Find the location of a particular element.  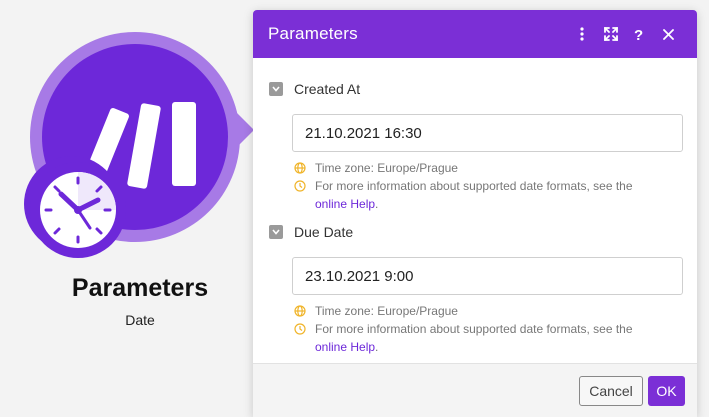

clock-badge is located at coordinates (75, 207).